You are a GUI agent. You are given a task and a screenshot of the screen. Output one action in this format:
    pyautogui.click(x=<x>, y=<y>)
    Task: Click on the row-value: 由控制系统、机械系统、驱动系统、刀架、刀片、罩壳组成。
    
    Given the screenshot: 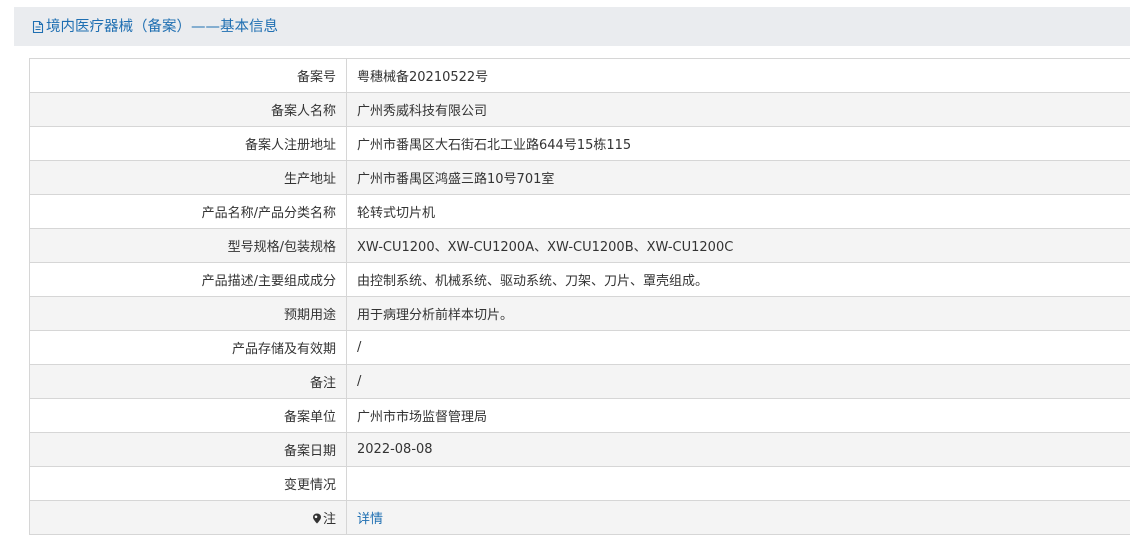 What is the action you would take?
    pyautogui.click(x=738, y=279)
    